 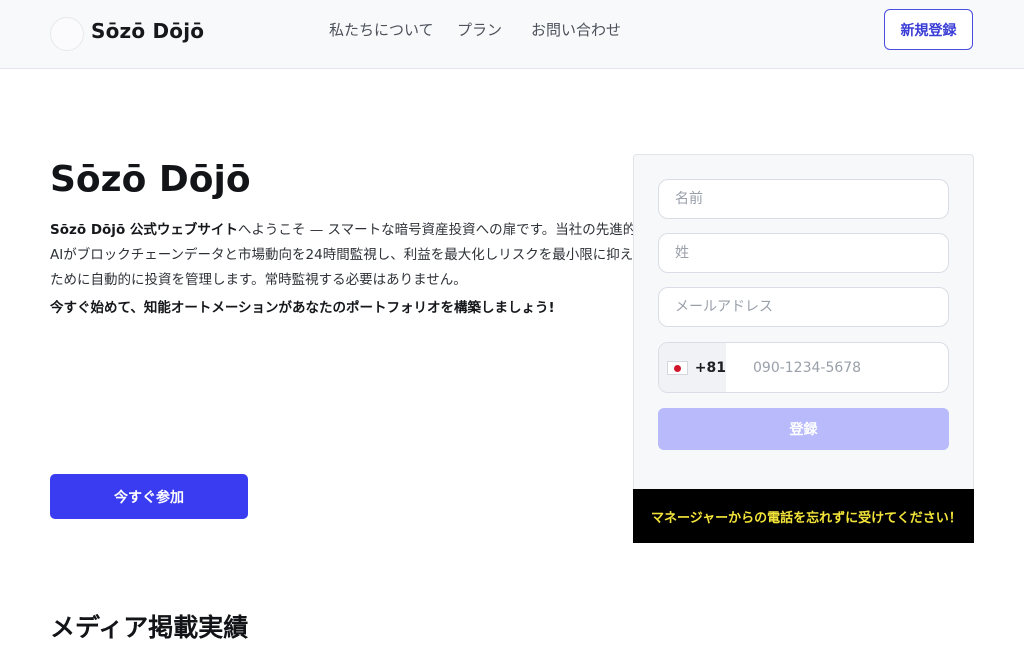 I want to click on email-input, so click(x=803, y=307).